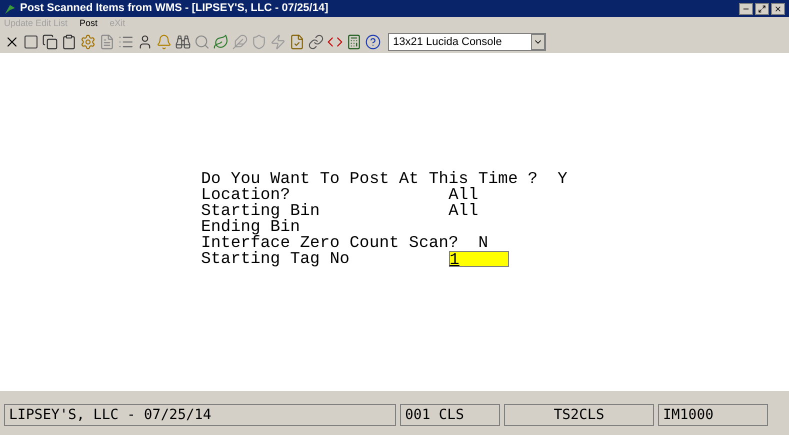  What do you see at coordinates (251, 227) in the screenshot?
I see `field-label: Ending Bin` at bounding box center [251, 227].